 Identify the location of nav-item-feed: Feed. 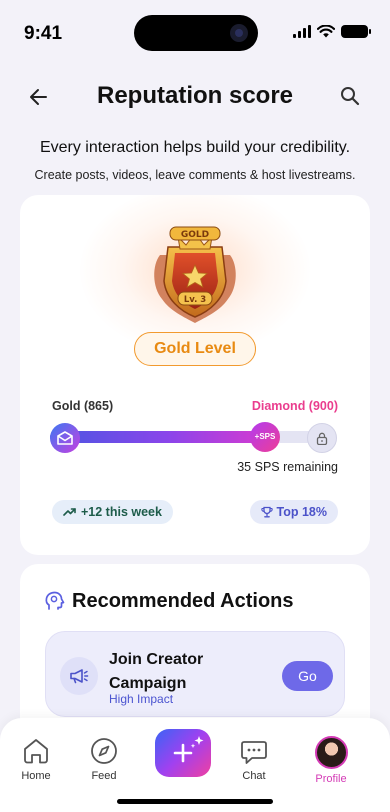
(104, 761).